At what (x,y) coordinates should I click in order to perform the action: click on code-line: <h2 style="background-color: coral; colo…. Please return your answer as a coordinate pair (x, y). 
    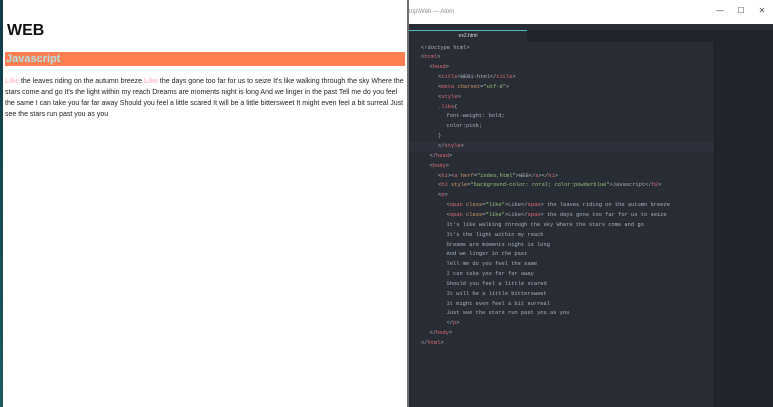
    Looking at the image, I should click on (576, 186).